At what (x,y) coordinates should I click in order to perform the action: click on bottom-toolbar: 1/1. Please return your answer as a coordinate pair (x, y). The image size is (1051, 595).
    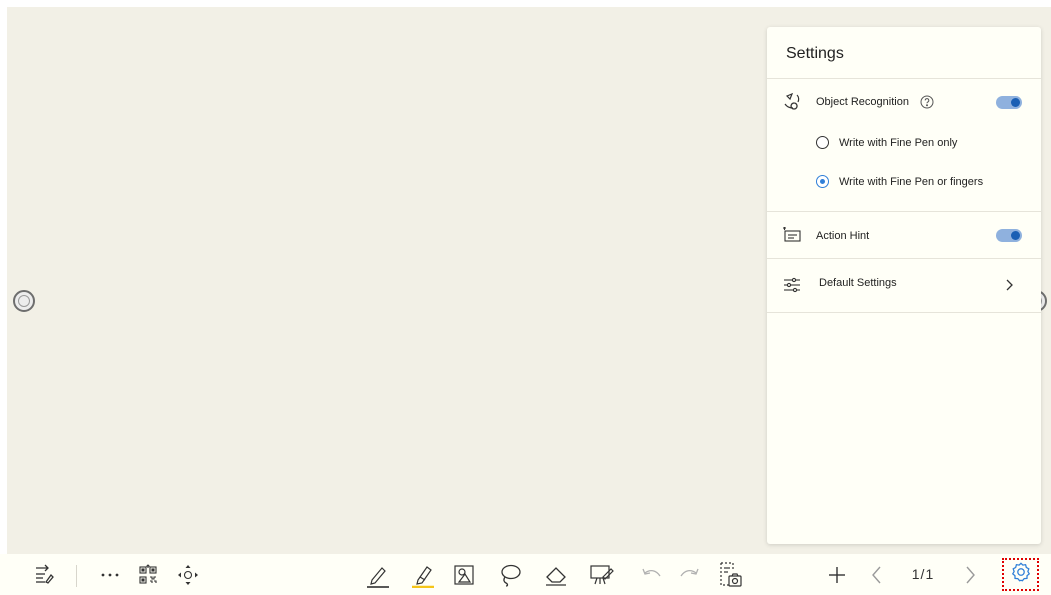
    Looking at the image, I should click on (525, 574).